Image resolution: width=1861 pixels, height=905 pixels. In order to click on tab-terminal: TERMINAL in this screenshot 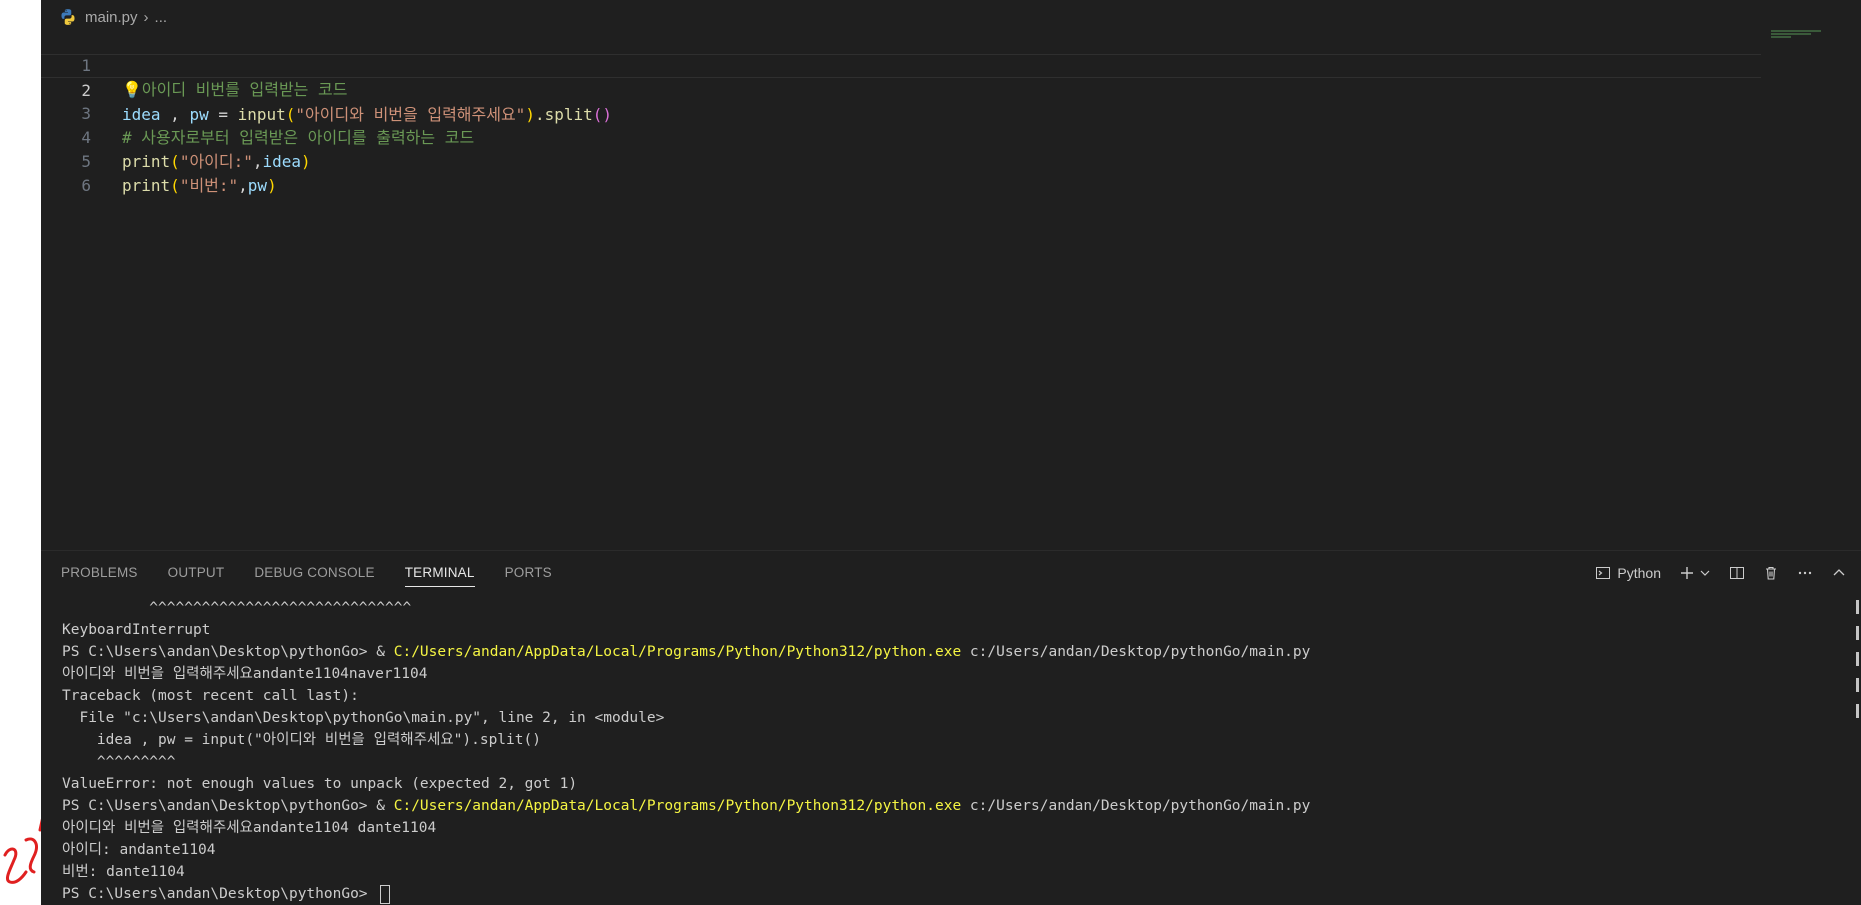, I will do `click(439, 576)`.